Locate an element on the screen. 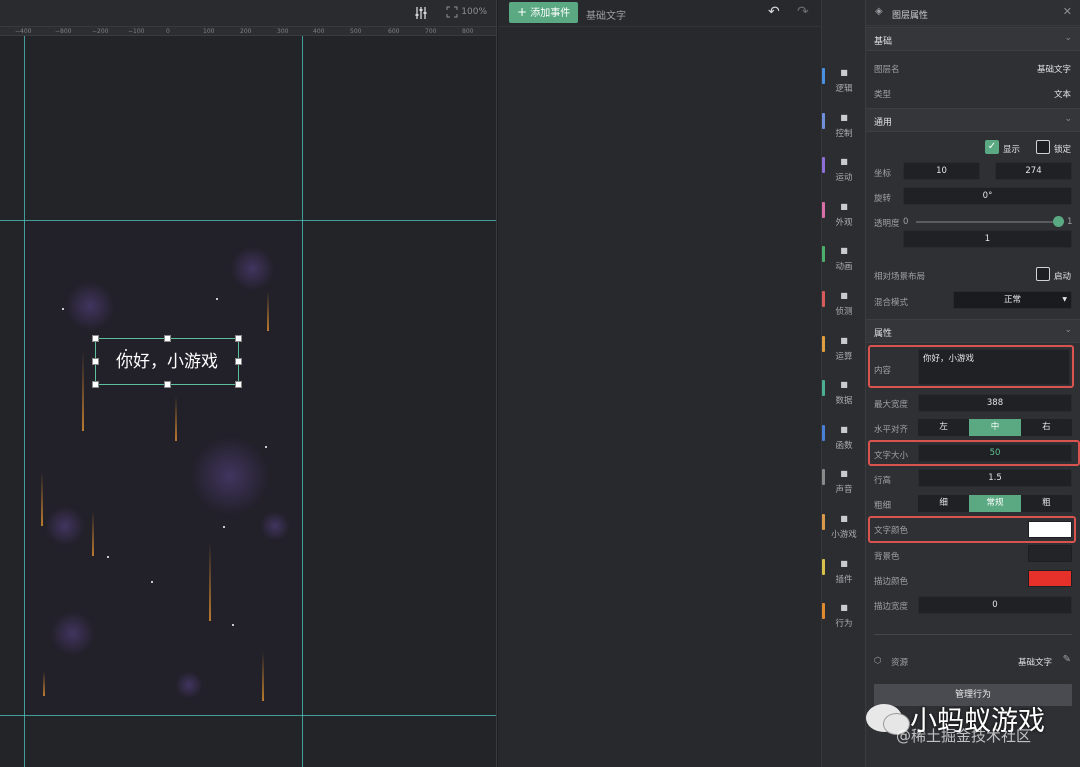 This screenshot has width=1080, height=767. redo-icon: ↷ is located at coordinates (803, 12).